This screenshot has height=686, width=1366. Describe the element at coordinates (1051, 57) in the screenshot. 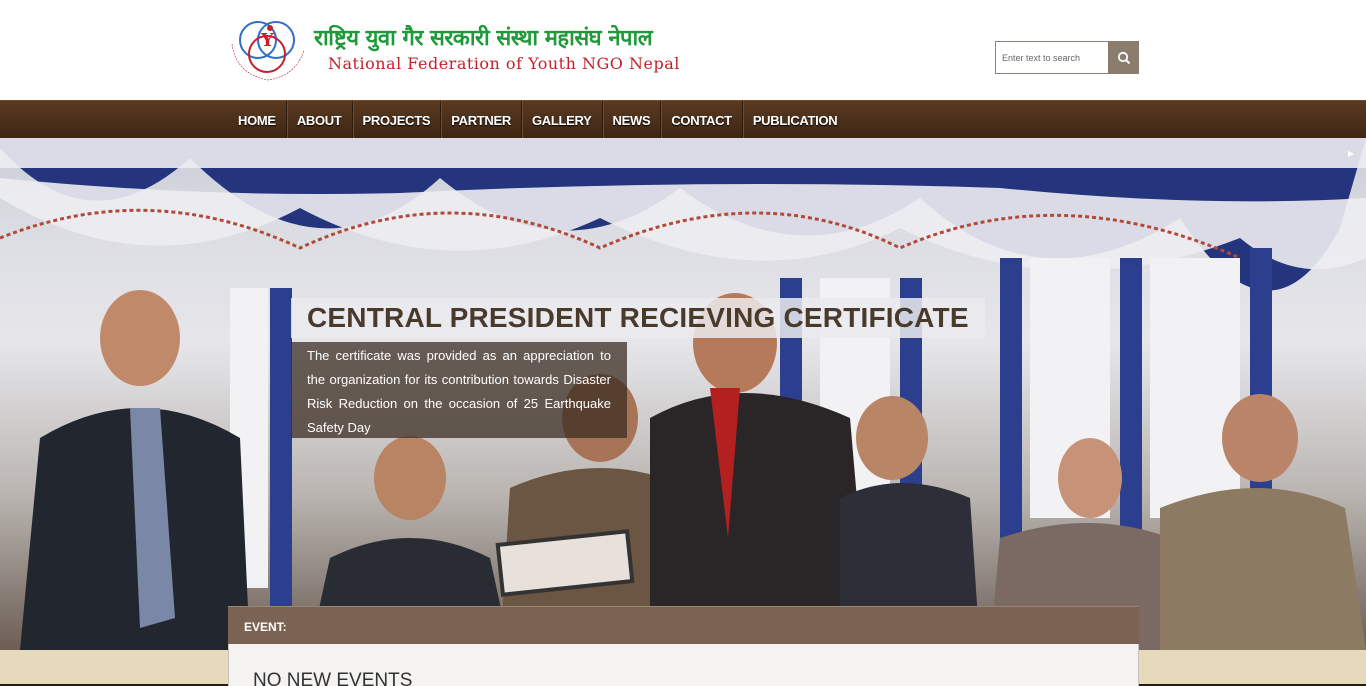

I see `search-input` at that location.